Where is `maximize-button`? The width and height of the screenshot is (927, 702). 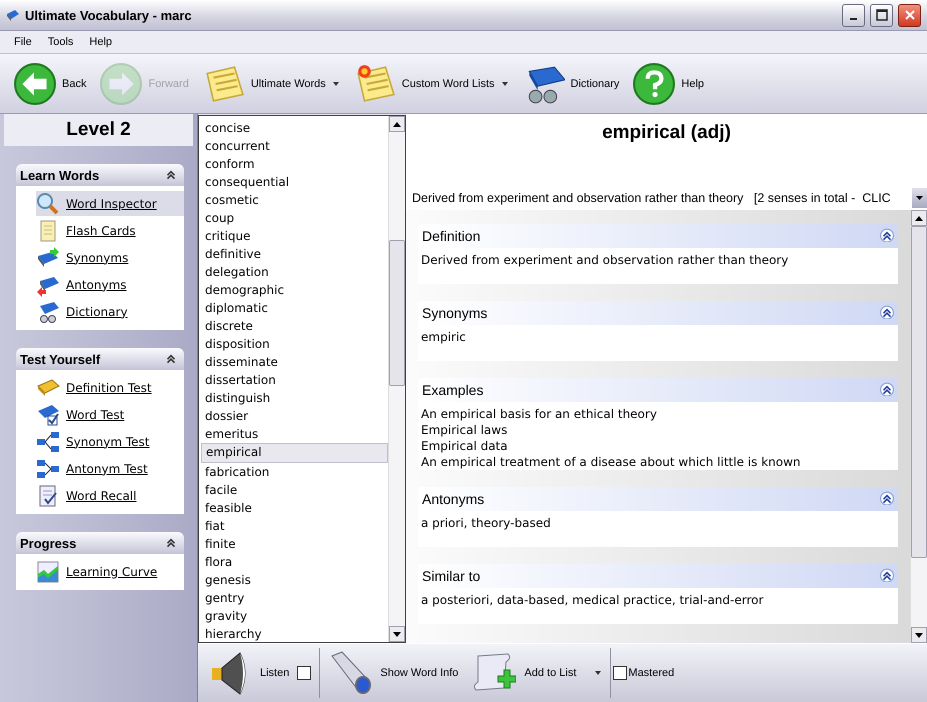
maximize-button is located at coordinates (881, 15).